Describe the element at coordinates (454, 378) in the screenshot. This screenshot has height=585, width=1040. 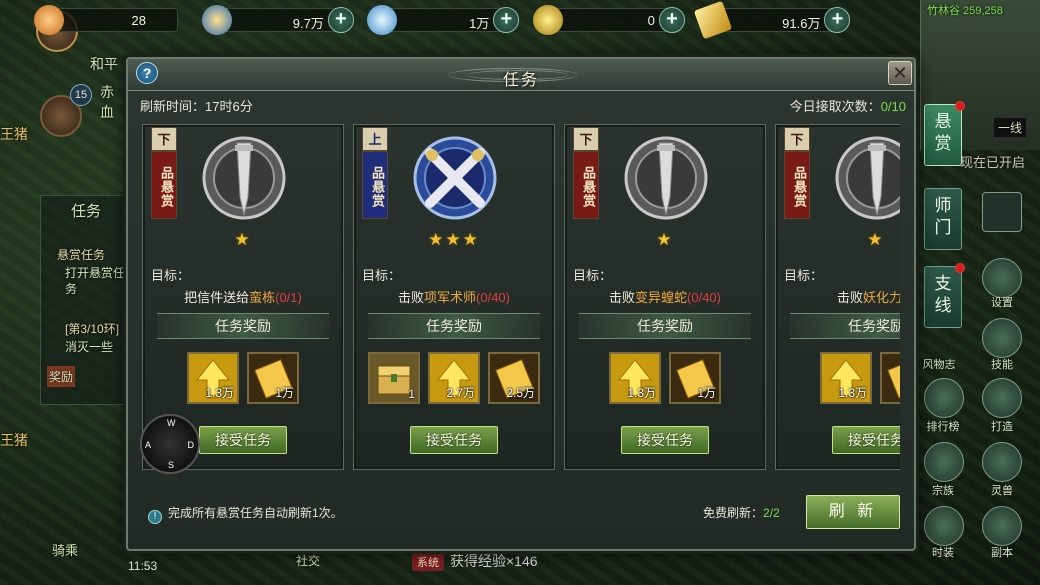
I see `reward-slot: 2.7万` at that location.